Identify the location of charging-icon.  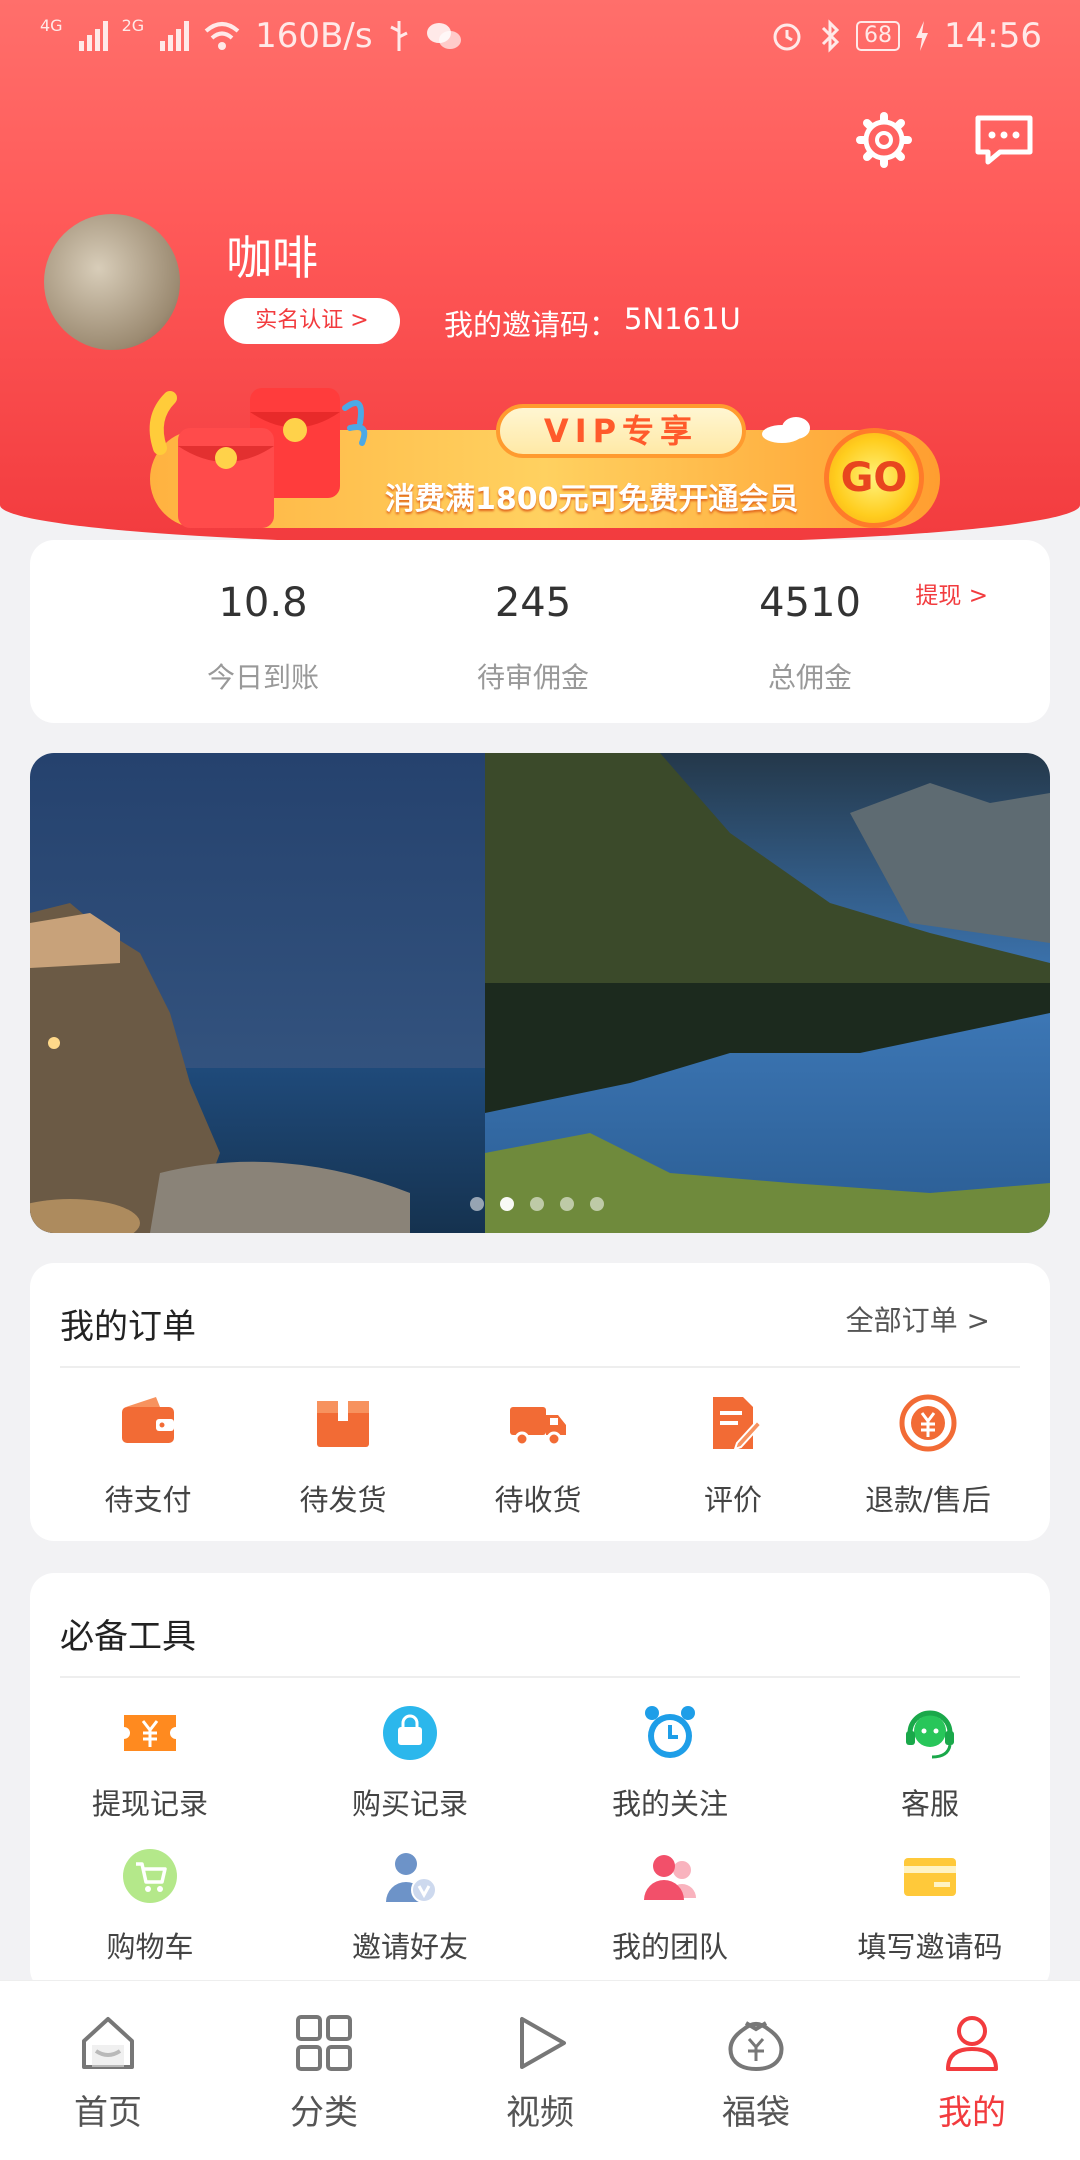
(922, 36).